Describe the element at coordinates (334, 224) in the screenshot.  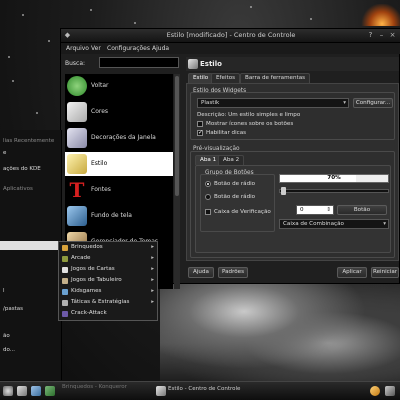
I see `preview-combo-box: Caixa de Combinação ▾` at that location.